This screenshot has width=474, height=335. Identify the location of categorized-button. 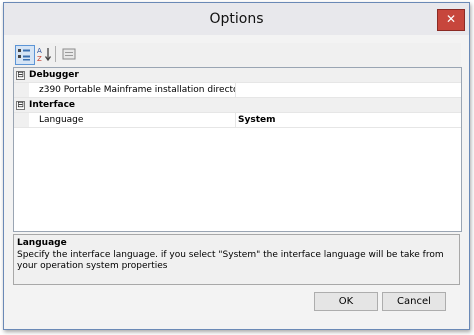
(25, 55).